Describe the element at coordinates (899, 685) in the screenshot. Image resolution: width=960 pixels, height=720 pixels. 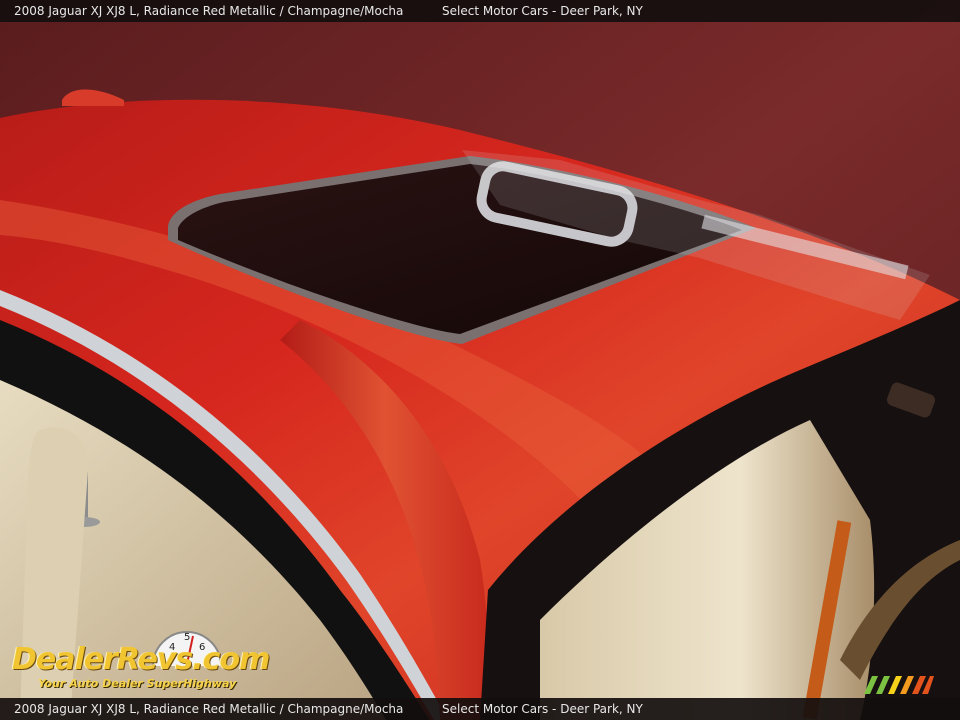
I see `speed-stripes-icon` at that location.